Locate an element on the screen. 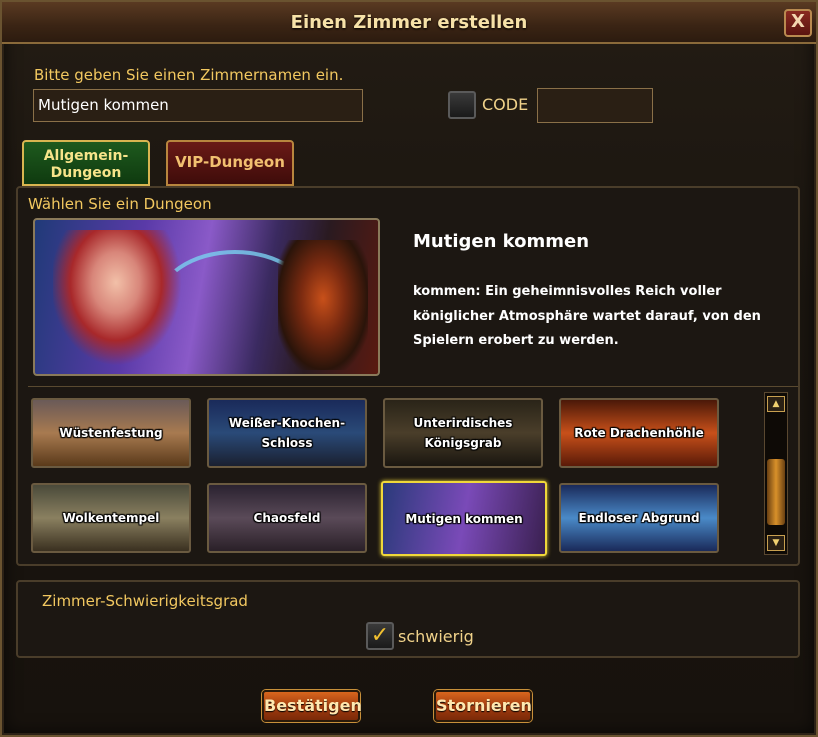 The image size is (818, 737). hard-difficulty-label: schwierig is located at coordinates (436, 636).